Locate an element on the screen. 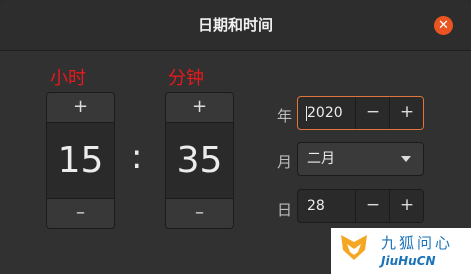  month-selected-value: 二月 is located at coordinates (321, 159).